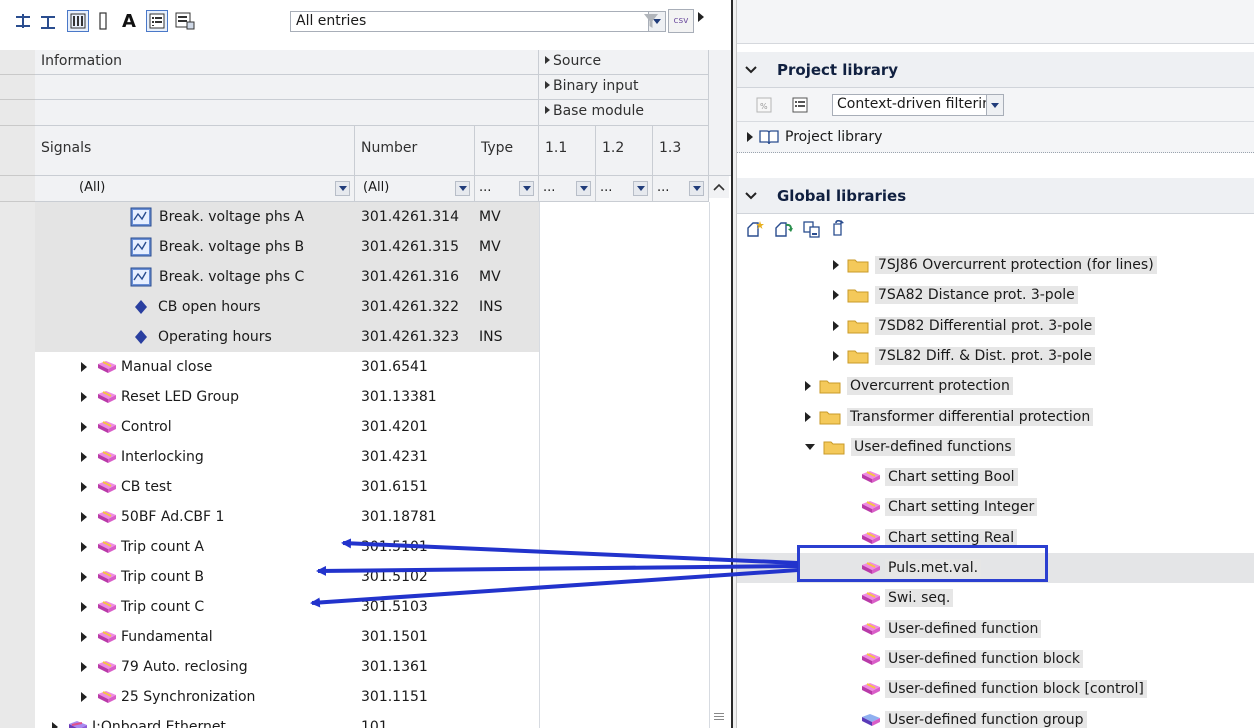 The image size is (1254, 728). What do you see at coordinates (195, 189) in the screenshot?
I see `signals-filter: (All)` at bounding box center [195, 189].